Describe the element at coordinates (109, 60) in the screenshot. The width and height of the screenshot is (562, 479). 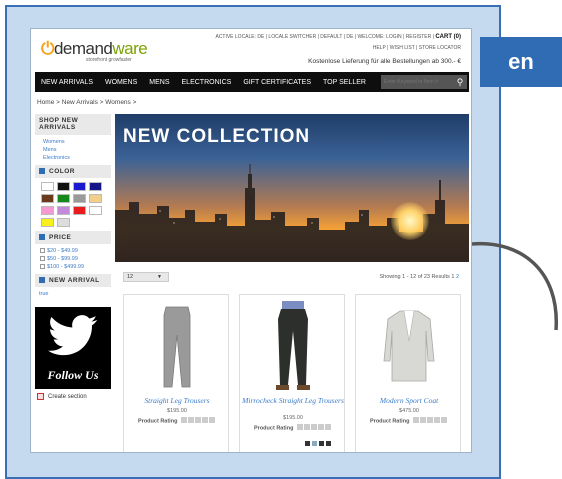
I see `tagline: storefront growfaster` at that location.